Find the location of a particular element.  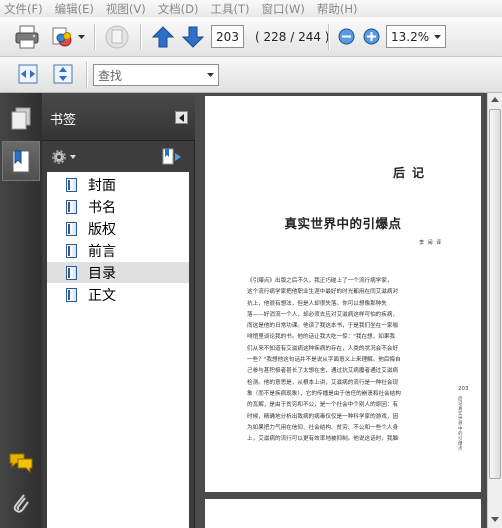

body-line: 的瓦解，是由于贫穷和不公，是一个社会中个别人的原因：有 is located at coordinates (323, 405).